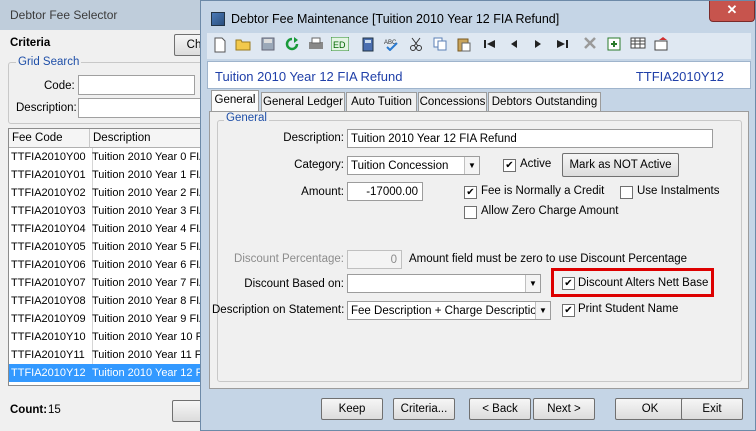 The height and width of the screenshot is (431, 756). Describe the element at coordinates (679, 76) in the screenshot. I see `record-code: TTFIA2010Y12` at that location.